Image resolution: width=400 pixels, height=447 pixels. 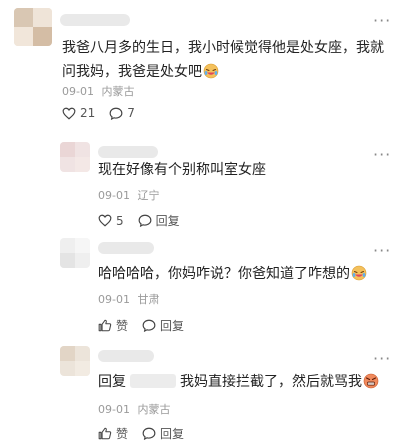 I want to click on comment-location: 内蒙古, so click(x=118, y=91).